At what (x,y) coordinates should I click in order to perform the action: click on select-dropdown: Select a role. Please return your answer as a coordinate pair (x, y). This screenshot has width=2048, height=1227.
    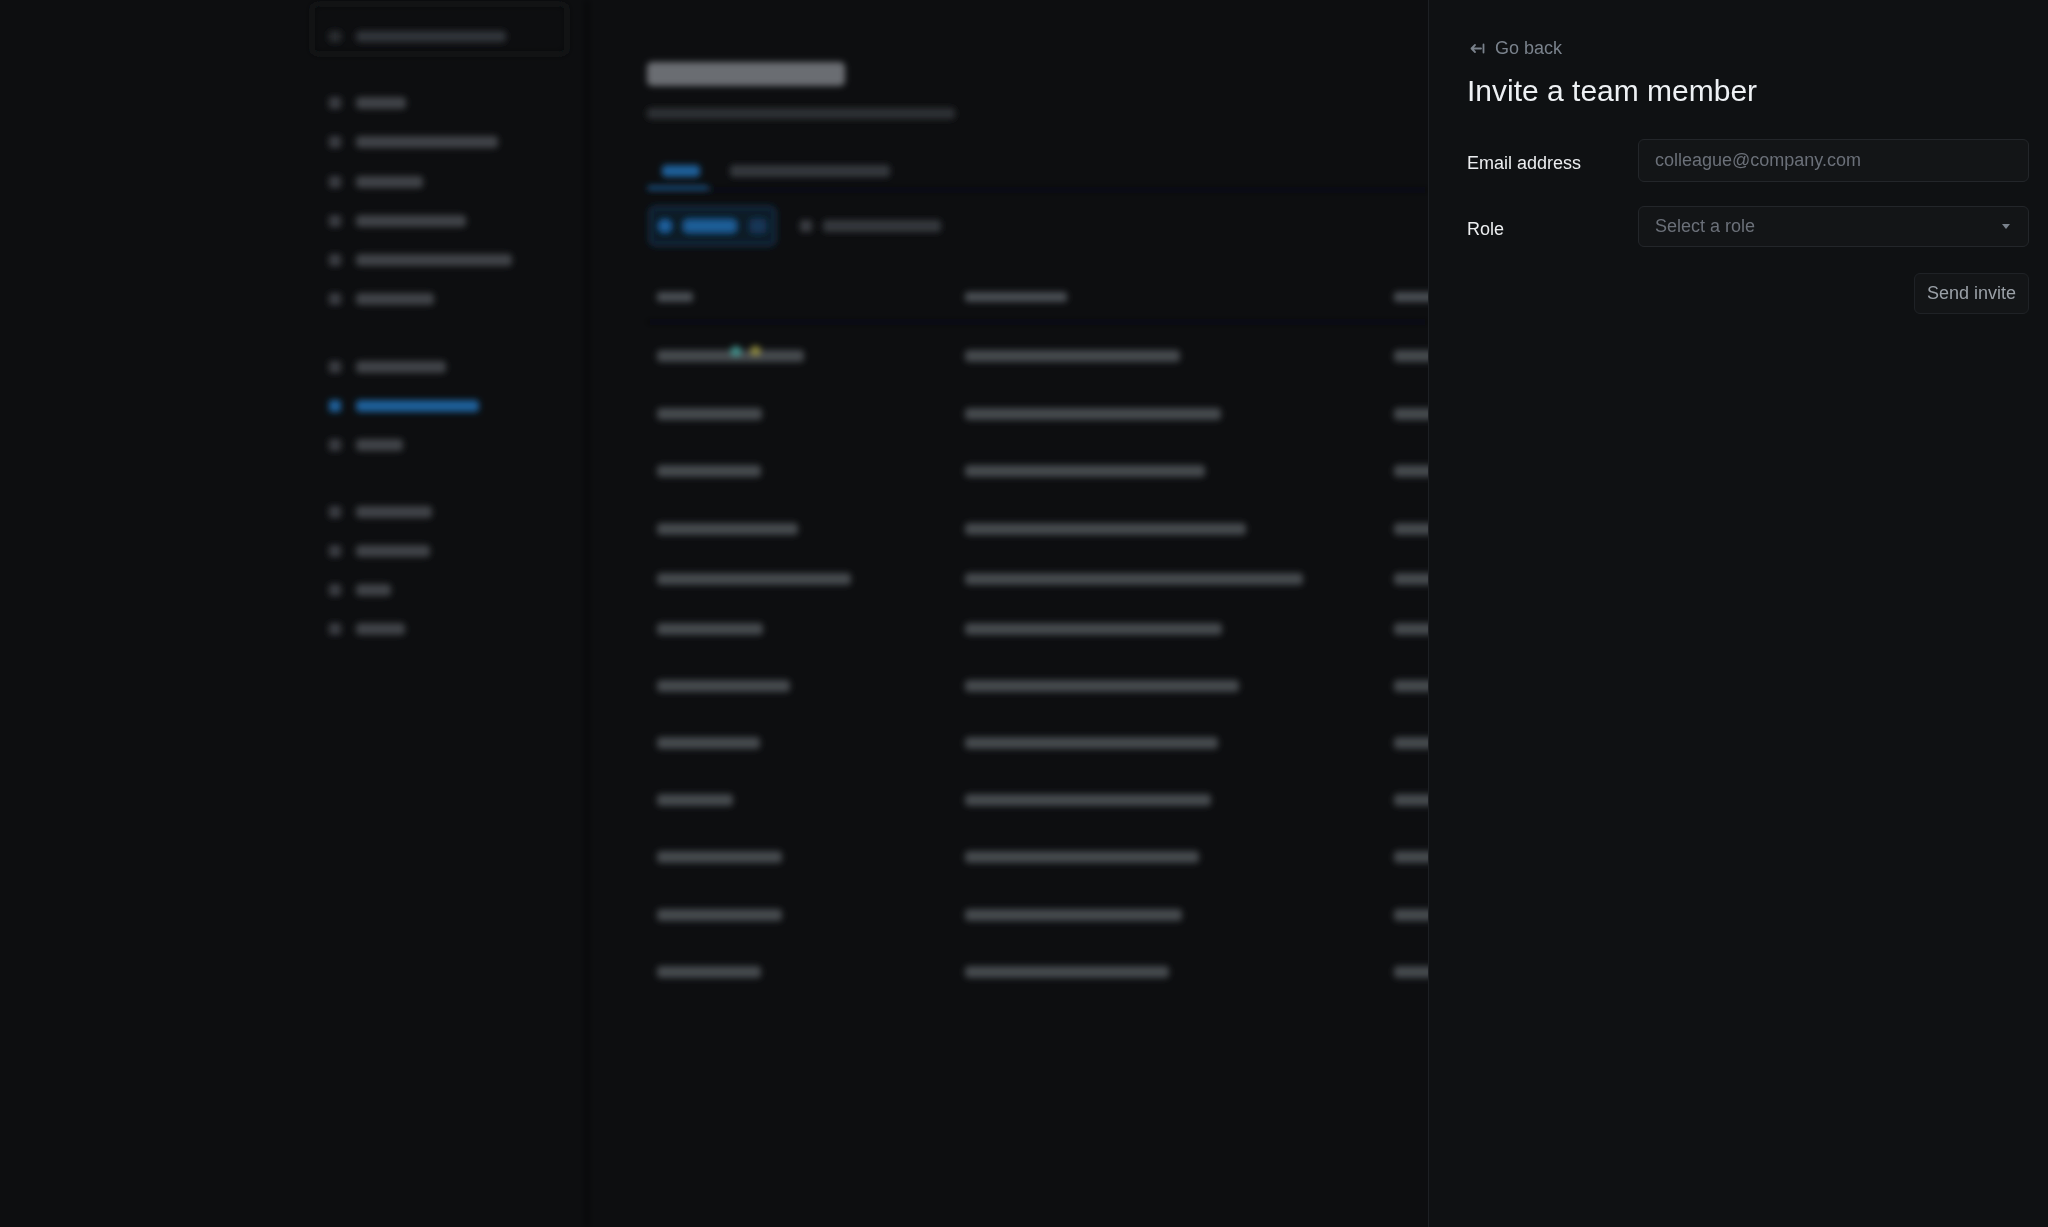
    Looking at the image, I should click on (1833, 226).